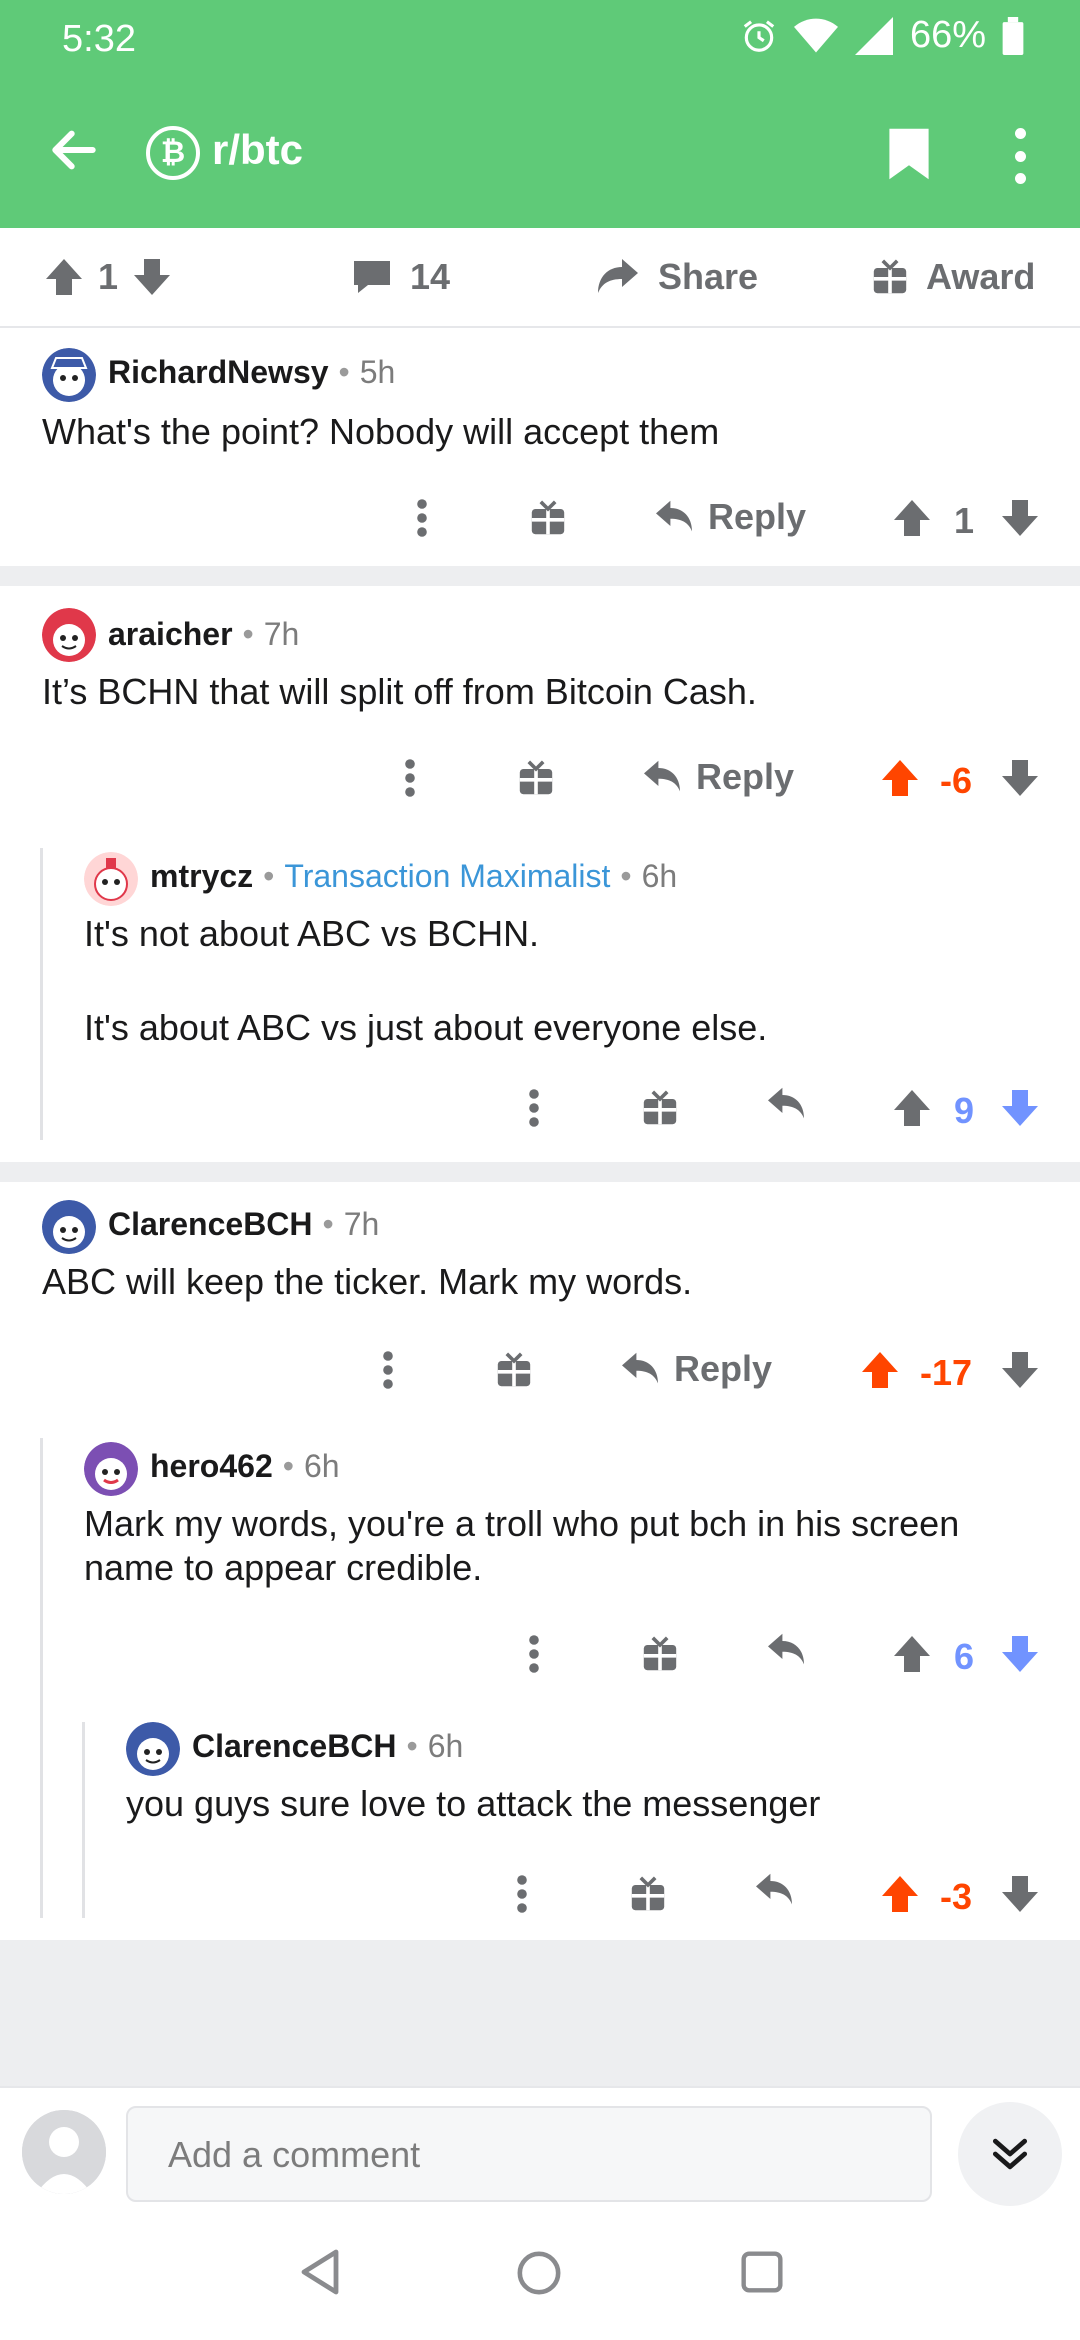  I want to click on wifi-icon, so click(815, 35).